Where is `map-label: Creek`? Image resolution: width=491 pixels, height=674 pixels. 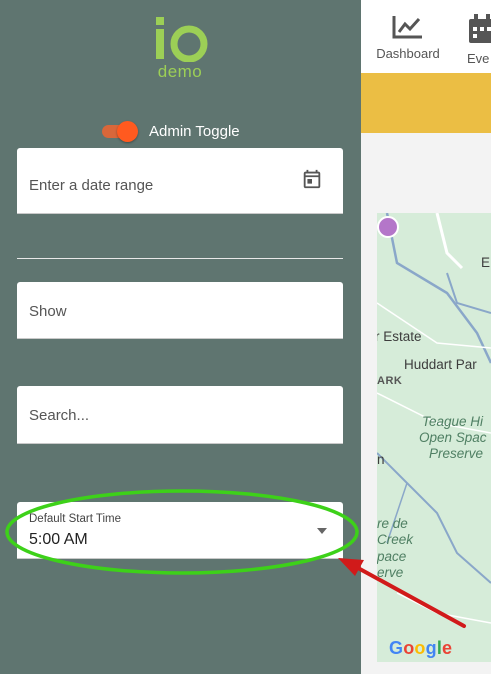 map-label: Creek is located at coordinates (395, 539).